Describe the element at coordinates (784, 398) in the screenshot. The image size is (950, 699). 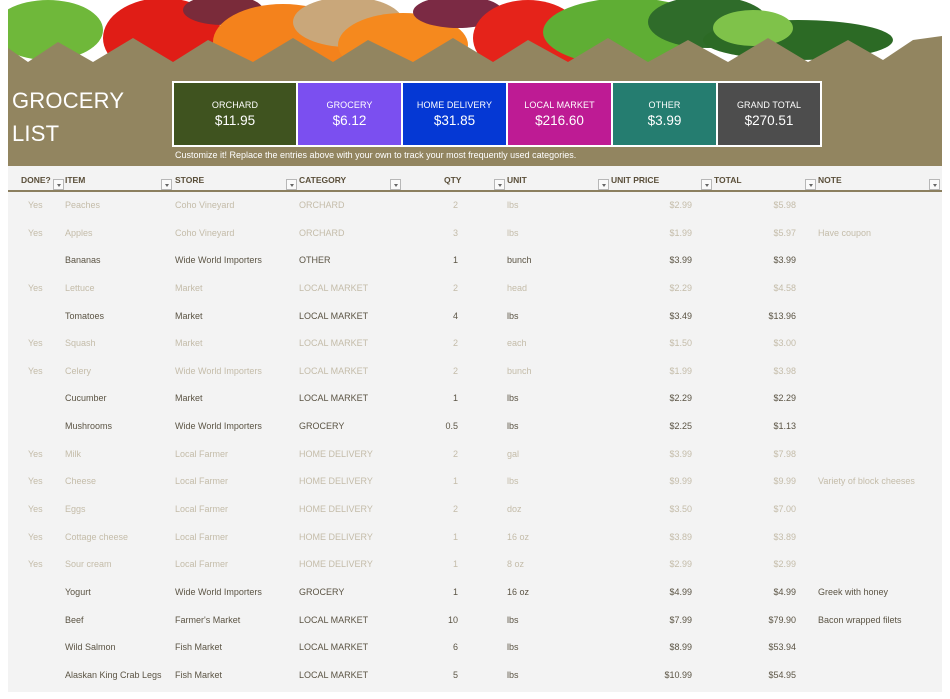
I see `cell-total: $2.29` at that location.